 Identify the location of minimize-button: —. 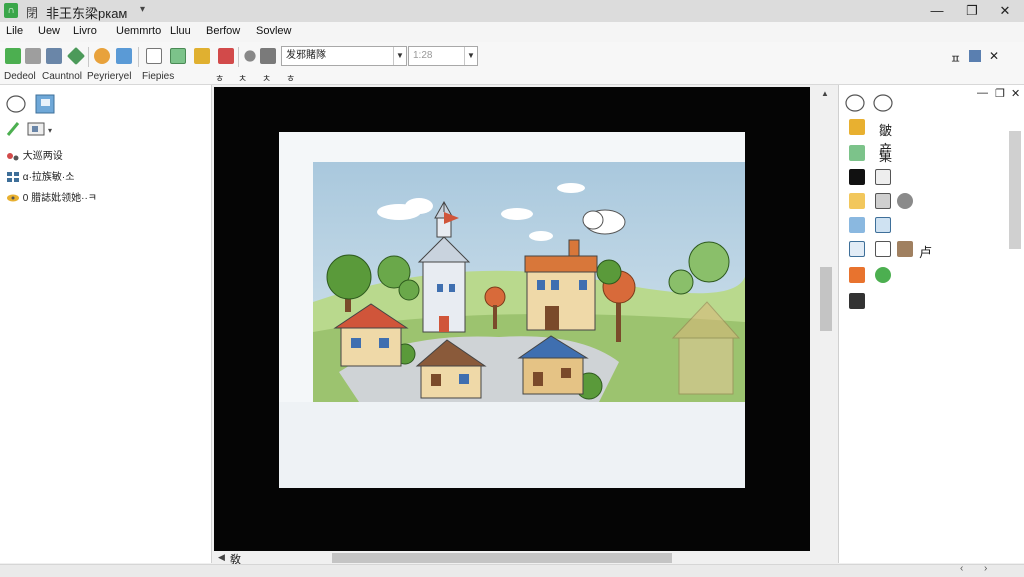
(937, 11).